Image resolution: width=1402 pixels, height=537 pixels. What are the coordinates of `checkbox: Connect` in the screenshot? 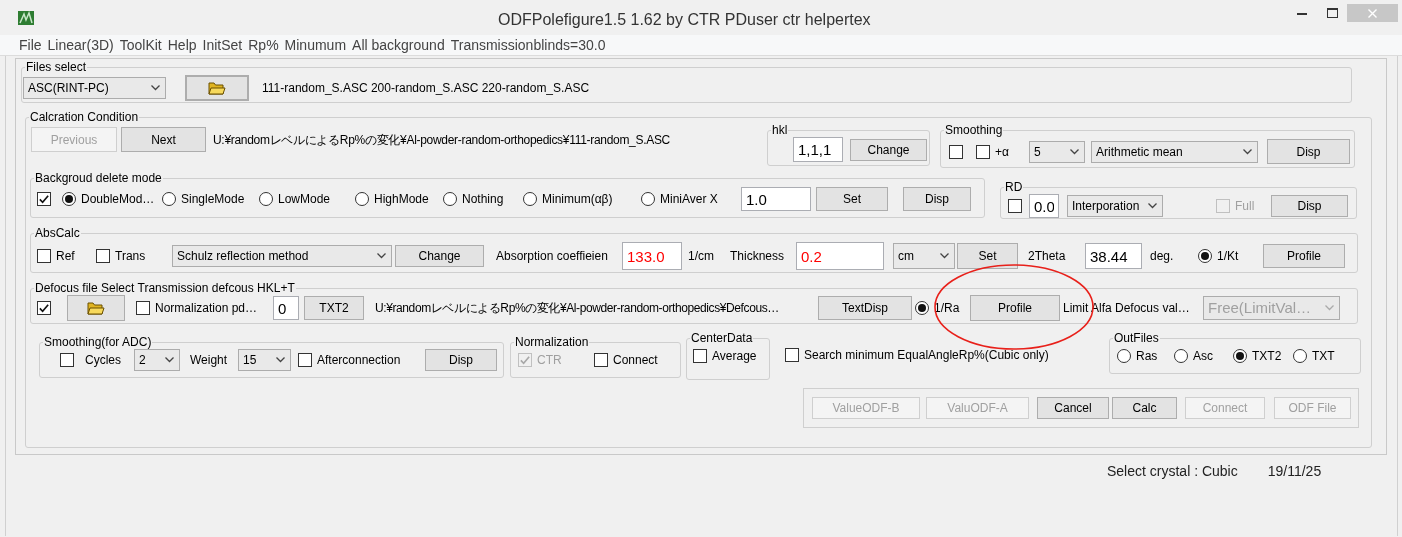 It's located at (626, 360).